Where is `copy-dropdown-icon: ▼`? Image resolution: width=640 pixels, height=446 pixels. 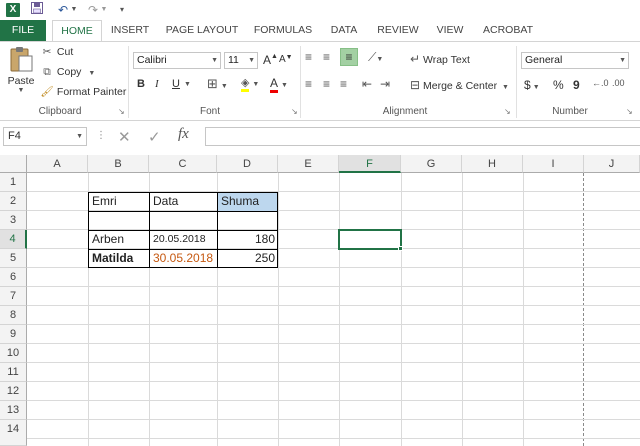 copy-dropdown-icon: ▼ is located at coordinates (91, 73).